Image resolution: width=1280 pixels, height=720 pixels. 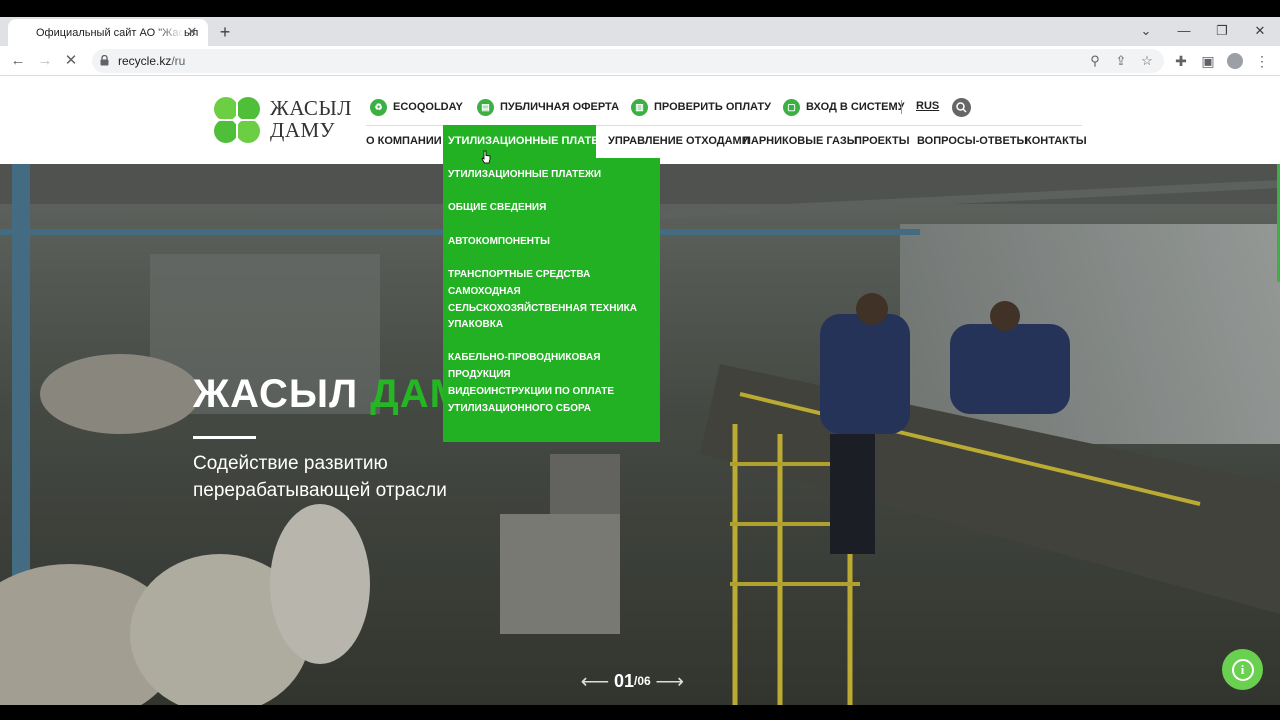 I want to click on dropdown-item-packaging: УПАКОВКА, so click(x=552, y=324).